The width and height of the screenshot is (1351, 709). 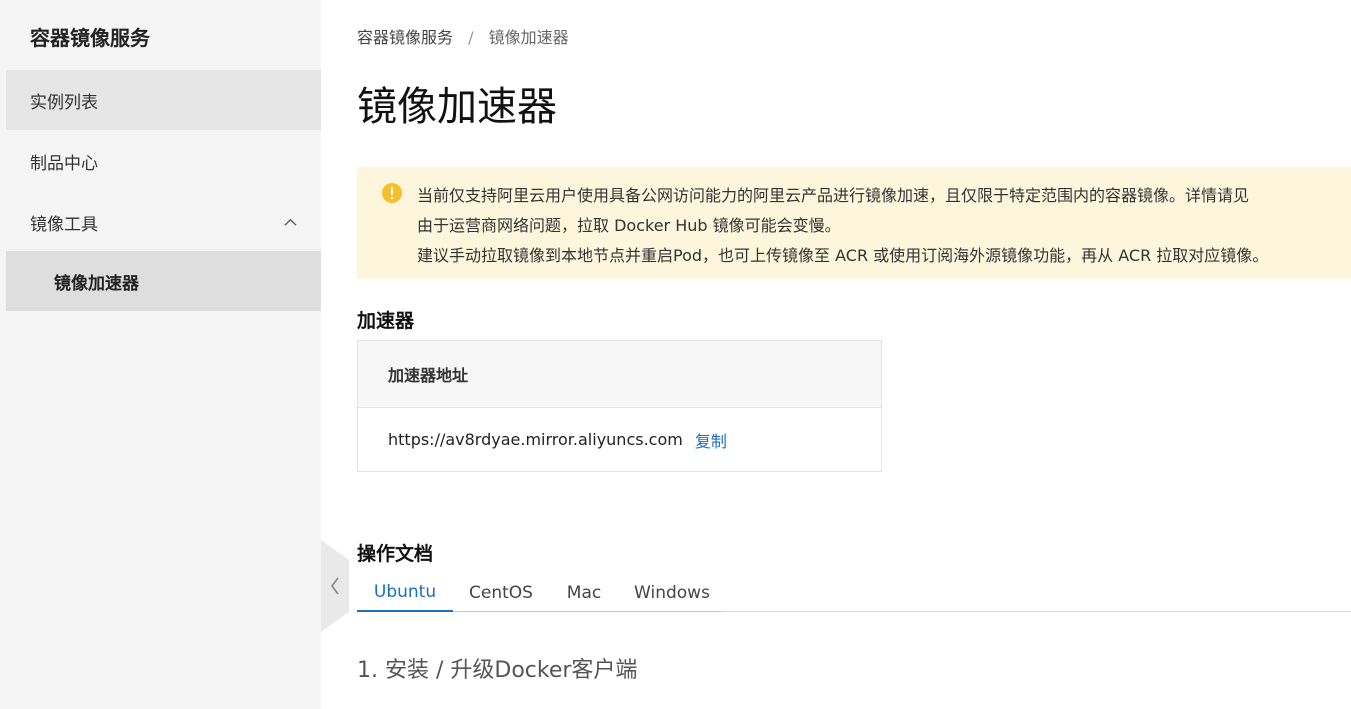 What do you see at coordinates (90, 38) in the screenshot?
I see `sidebar-title: 容器镜像服务` at bounding box center [90, 38].